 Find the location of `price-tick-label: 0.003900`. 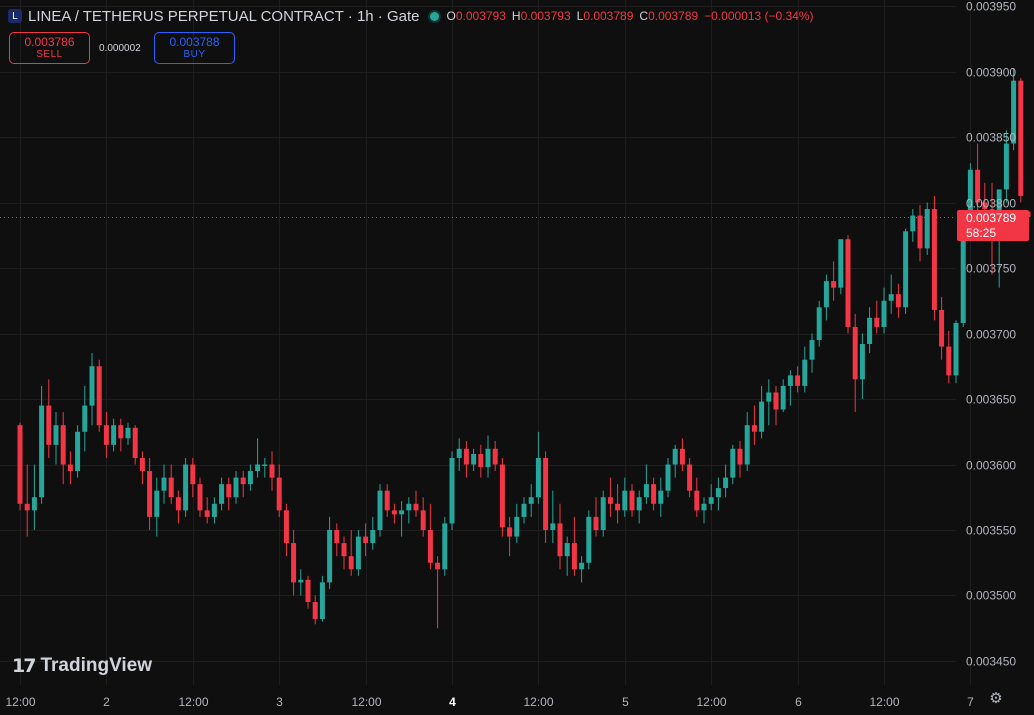

price-tick-label: 0.003900 is located at coordinates (991, 73).